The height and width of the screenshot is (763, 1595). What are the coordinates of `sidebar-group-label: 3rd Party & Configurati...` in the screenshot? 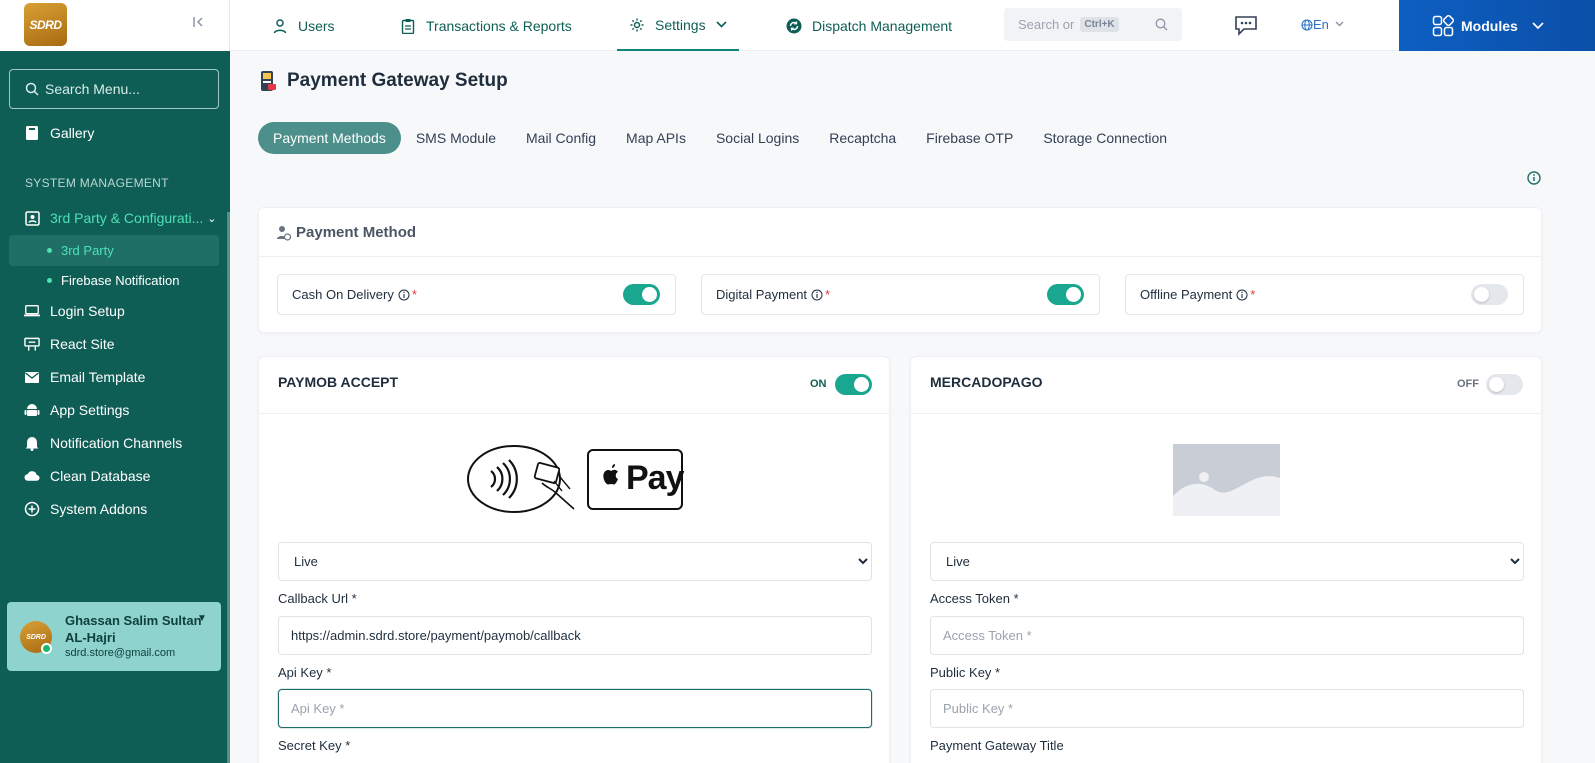 It's located at (127, 218).